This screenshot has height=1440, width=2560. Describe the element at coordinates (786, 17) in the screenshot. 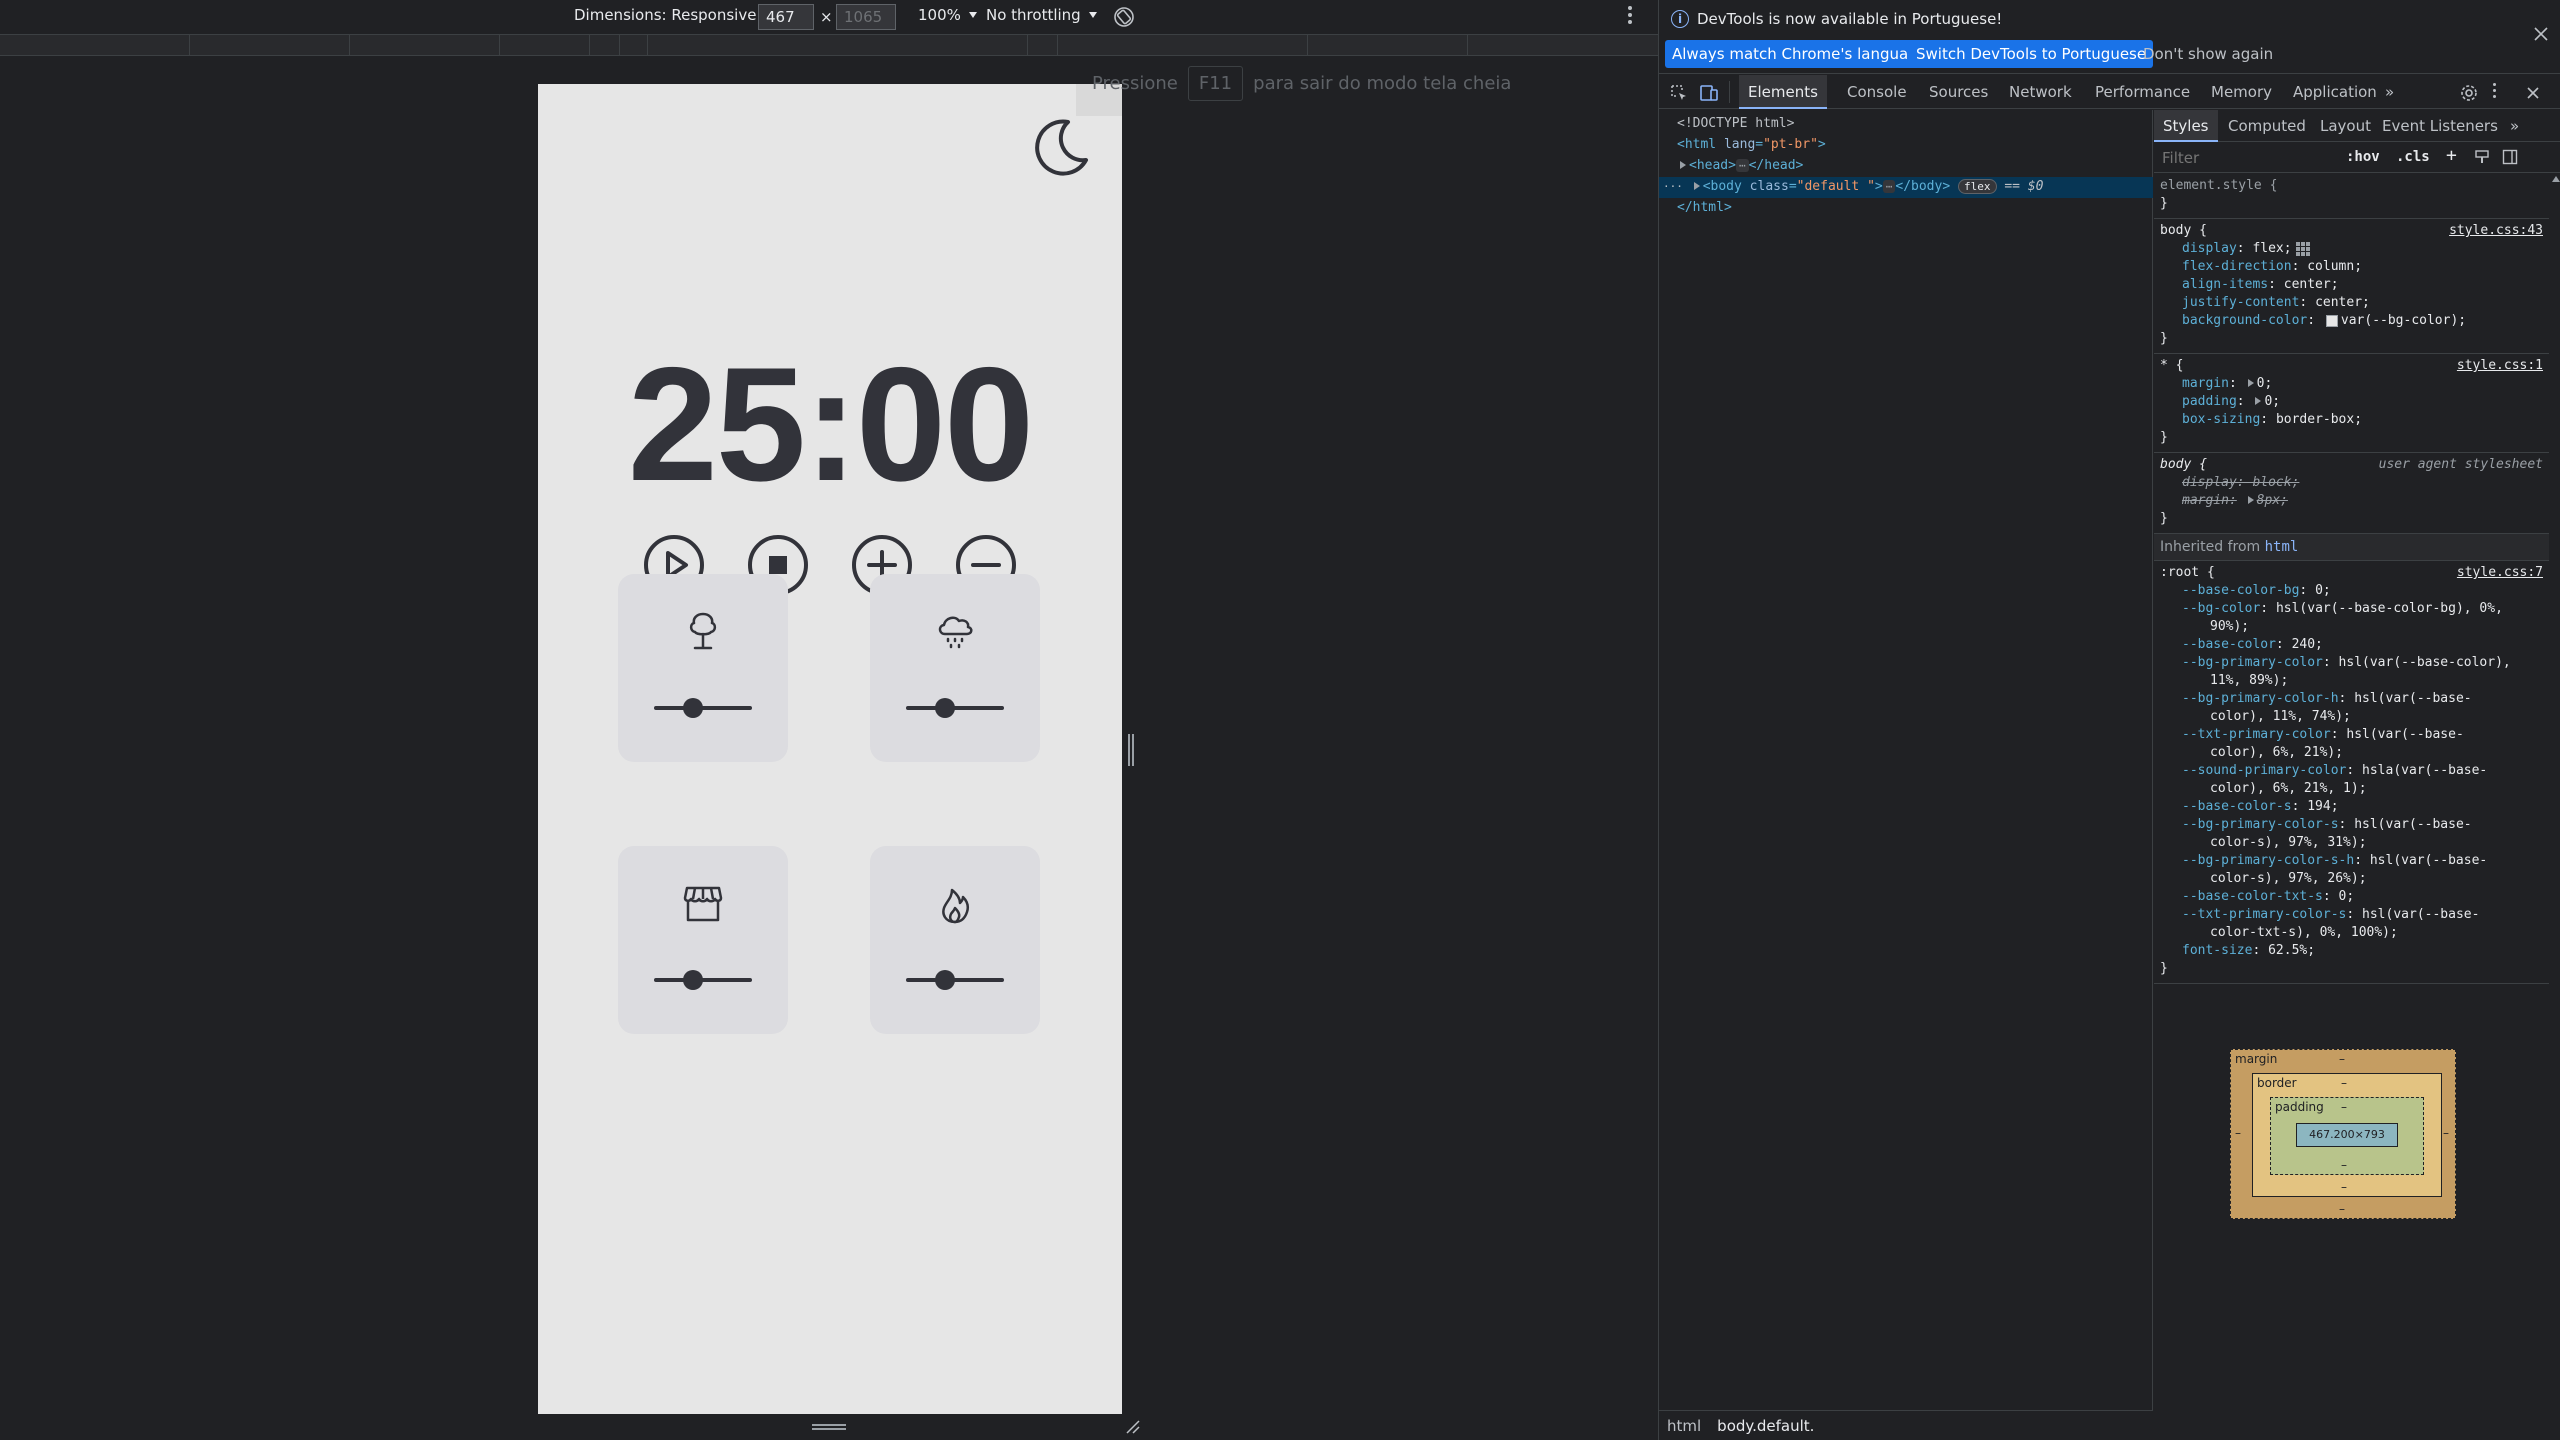

I see `width-input: 467` at that location.